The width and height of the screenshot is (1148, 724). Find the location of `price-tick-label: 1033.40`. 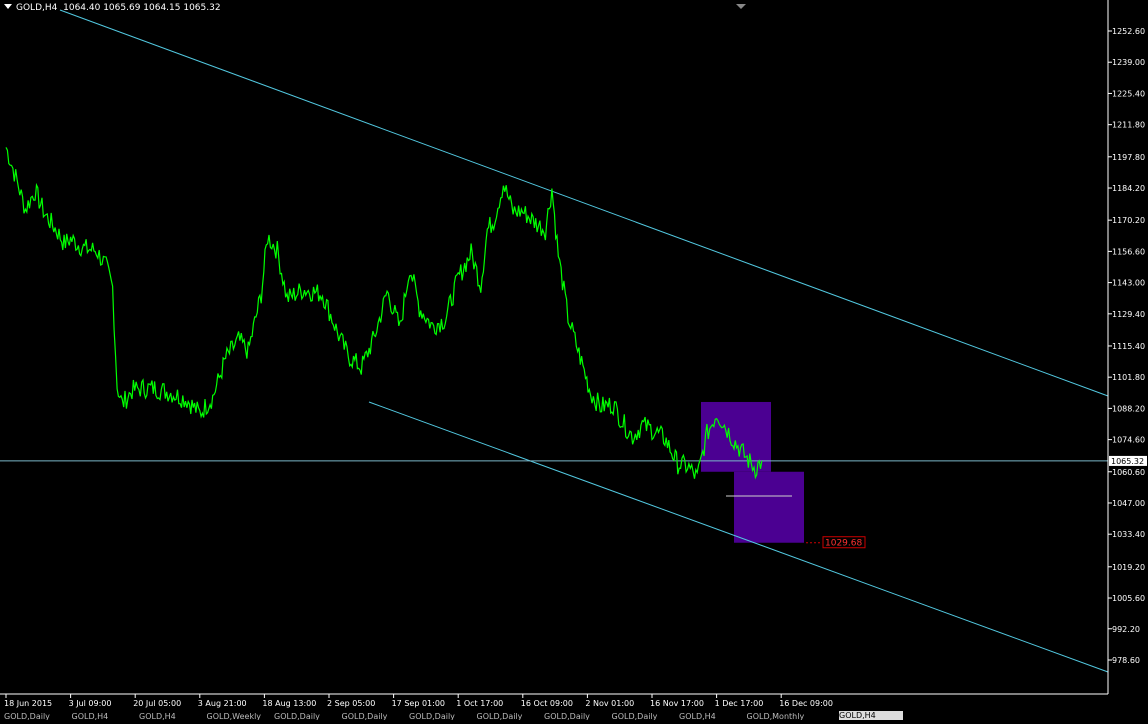

price-tick-label: 1033.40 is located at coordinates (1128, 534).